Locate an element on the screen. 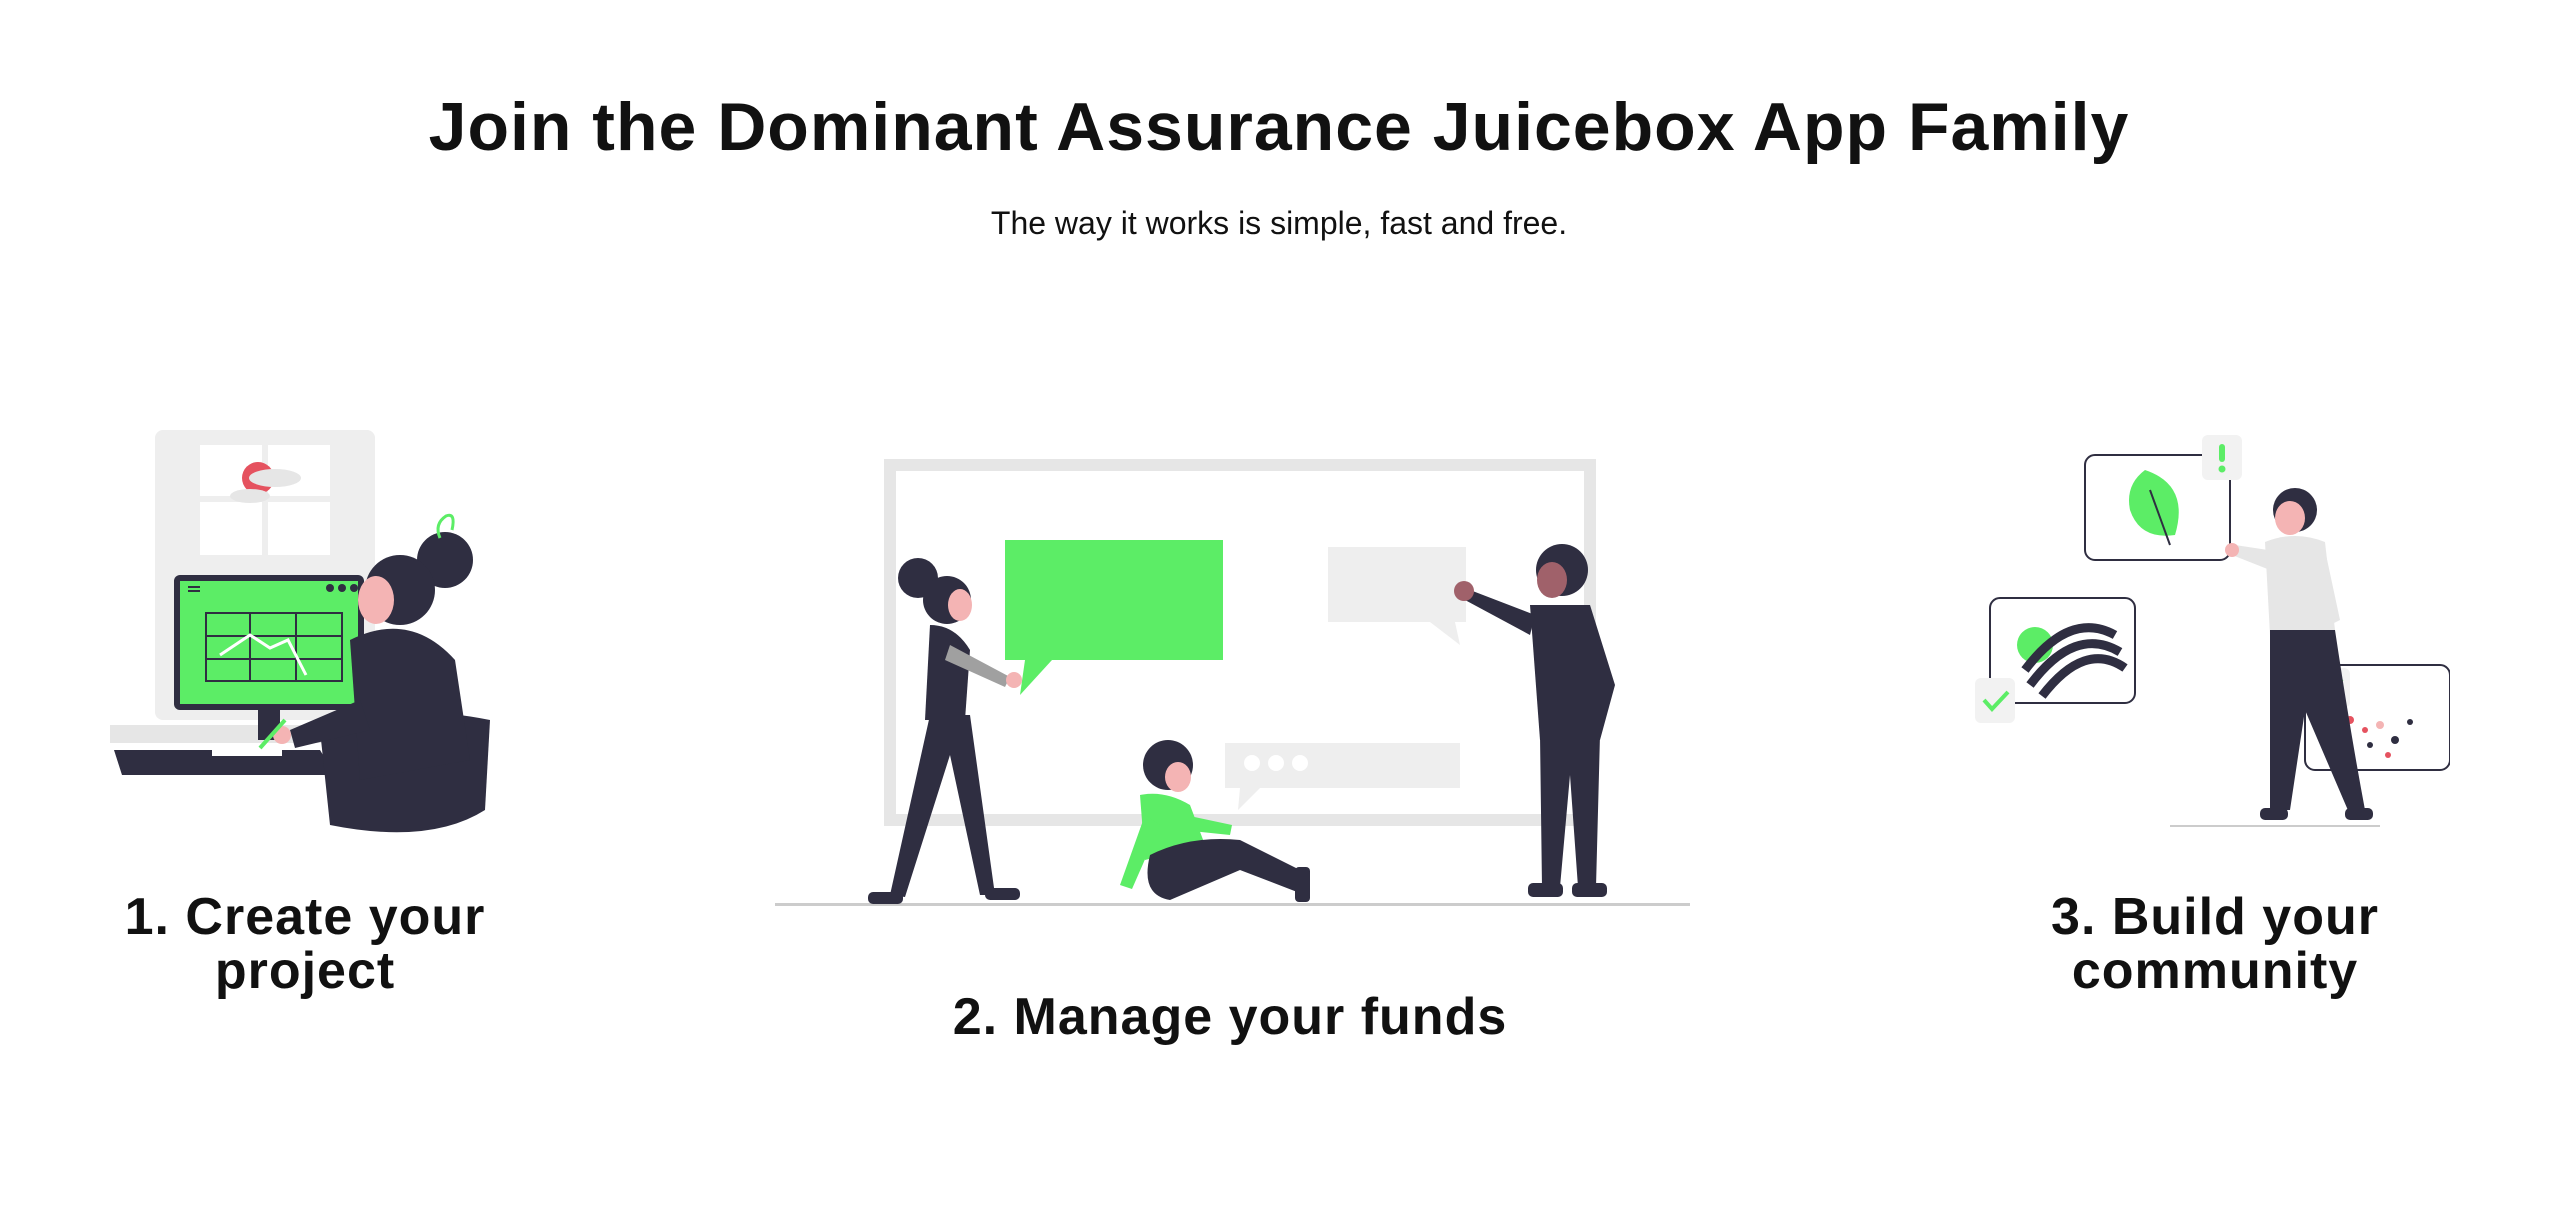 The image size is (2558, 1218). step-1-title: 1. Create your project is located at coordinates (305, 944).